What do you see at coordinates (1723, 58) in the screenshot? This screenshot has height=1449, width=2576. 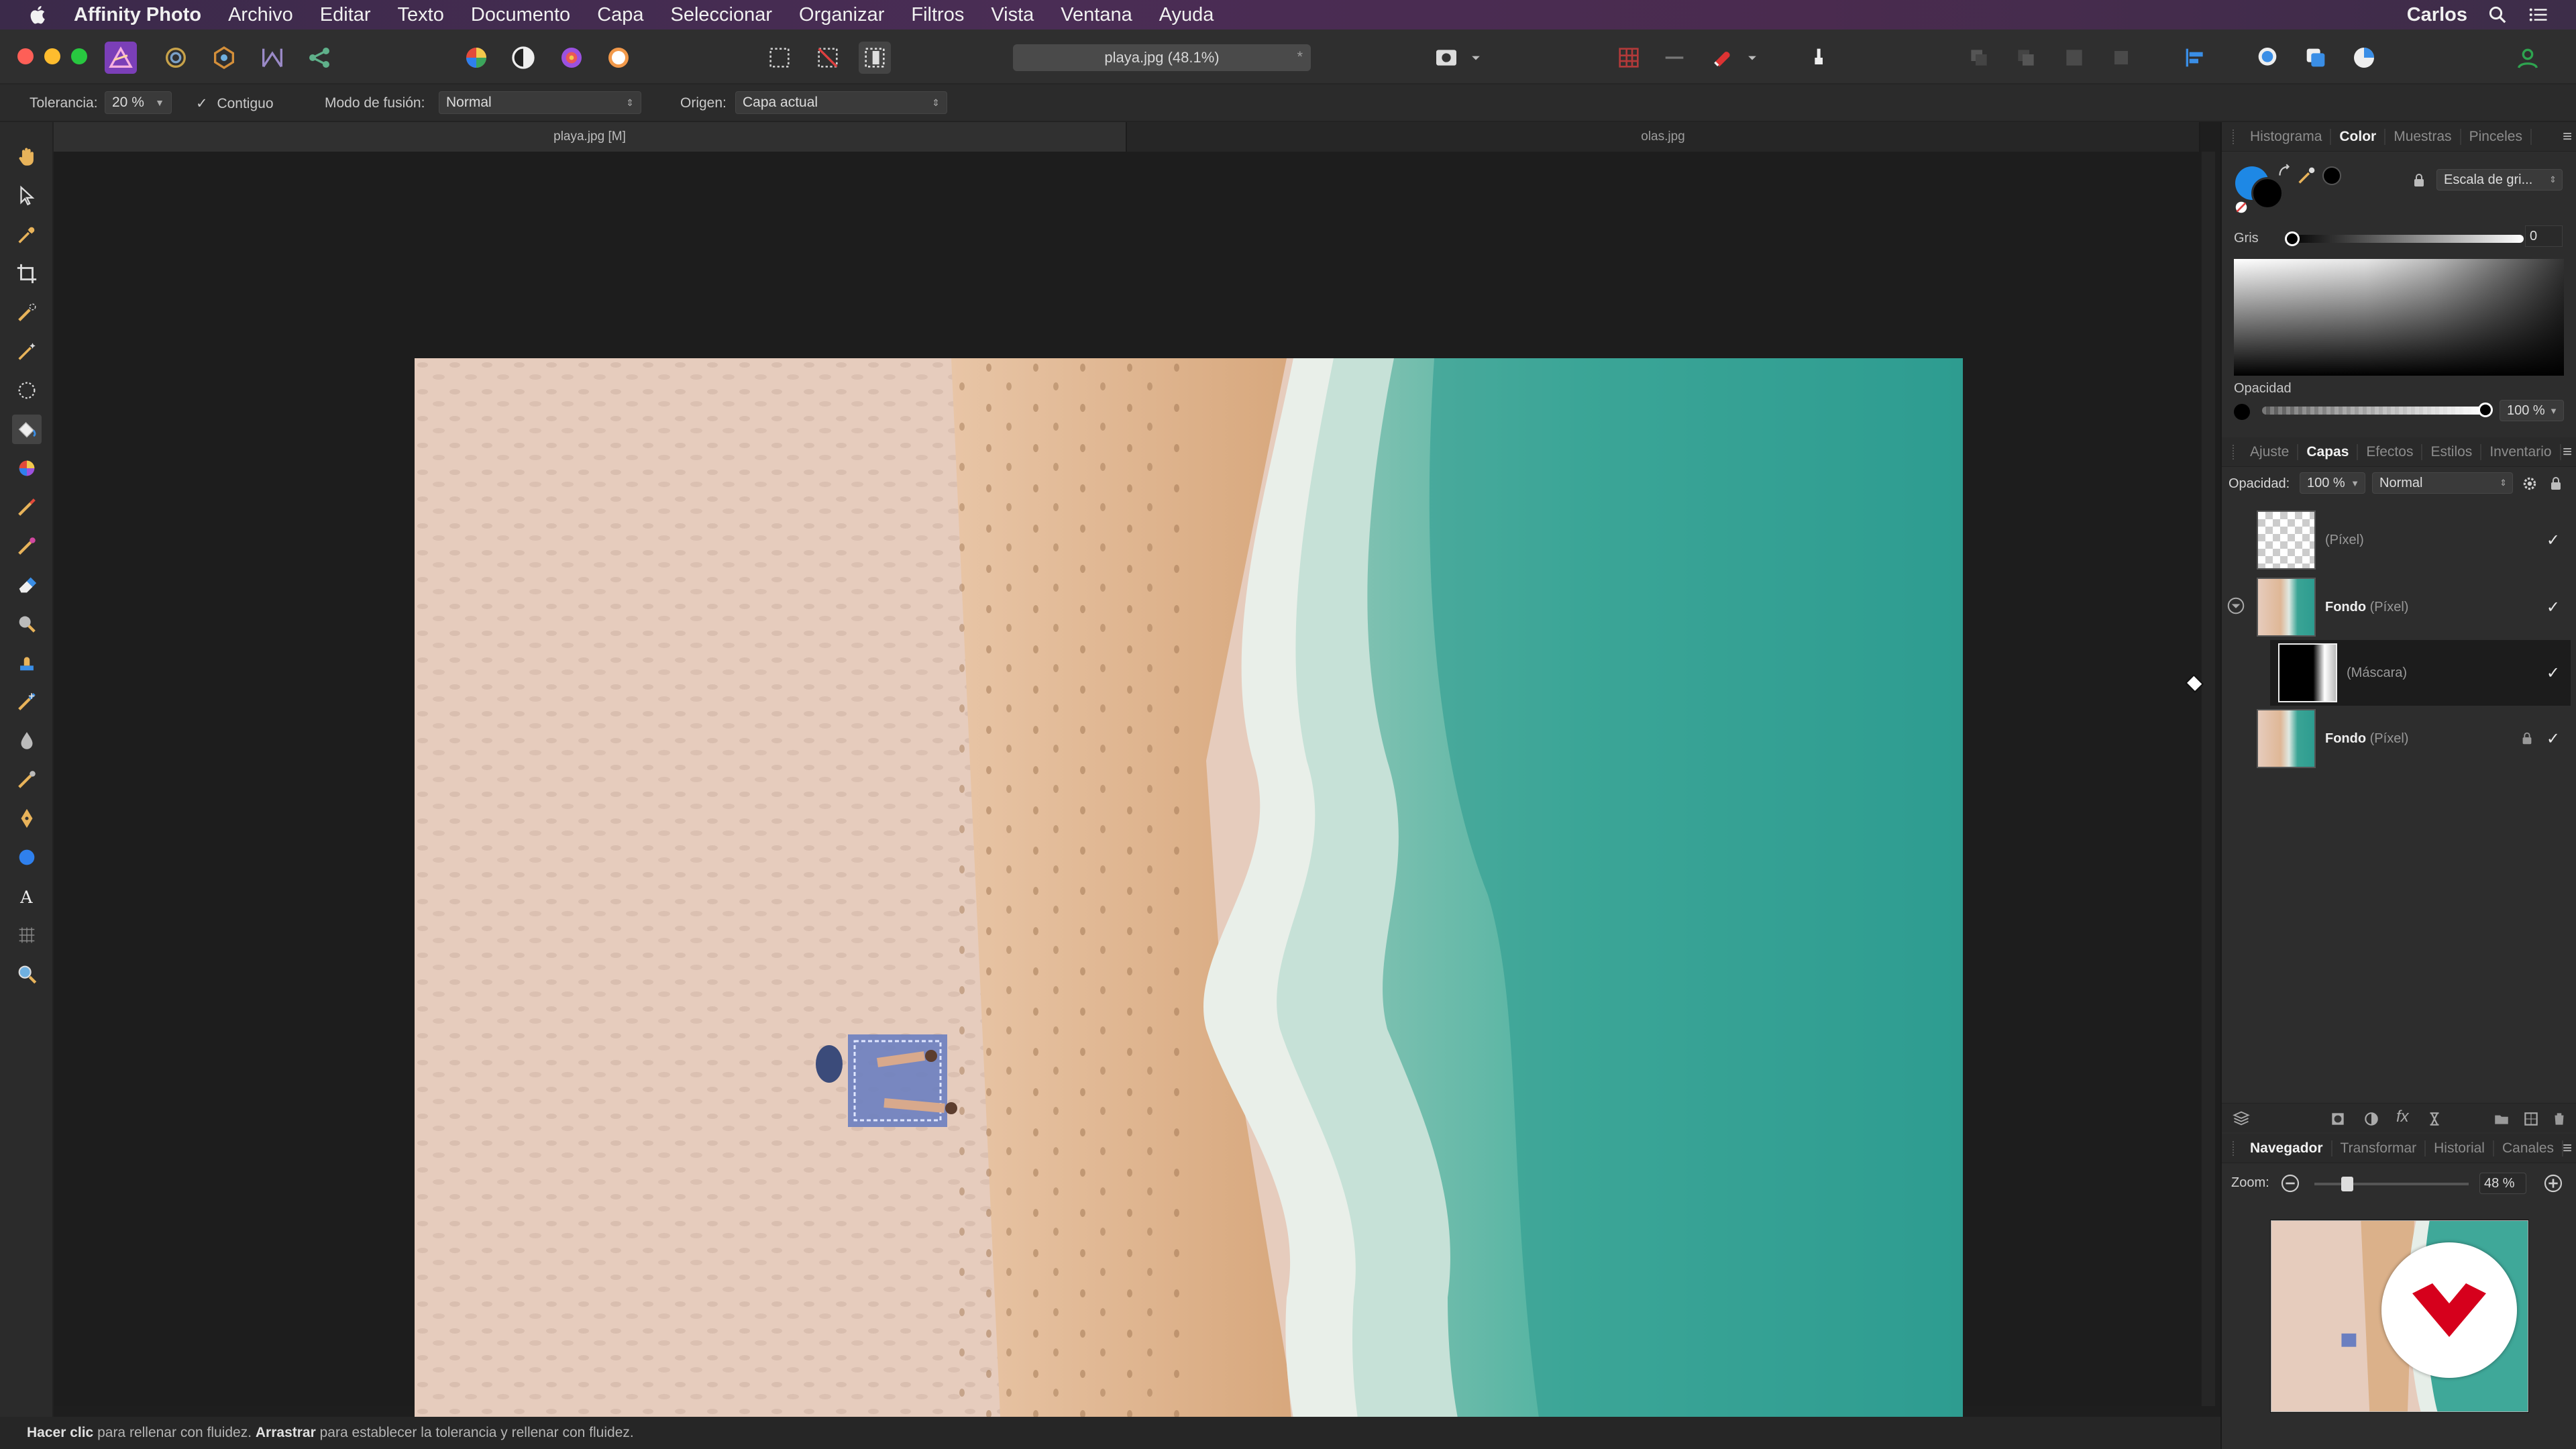 I see `snapping-magnet-button` at bounding box center [1723, 58].